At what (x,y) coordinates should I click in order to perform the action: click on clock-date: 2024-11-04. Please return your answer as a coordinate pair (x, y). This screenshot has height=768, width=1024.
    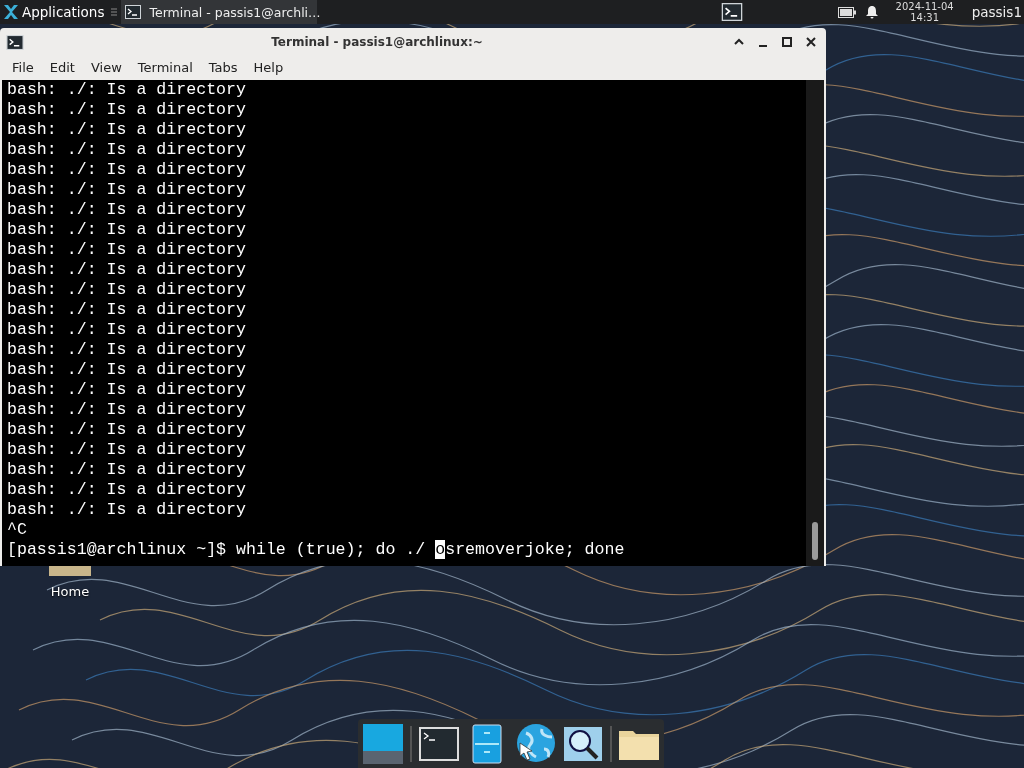
    Looking at the image, I should click on (924, 6).